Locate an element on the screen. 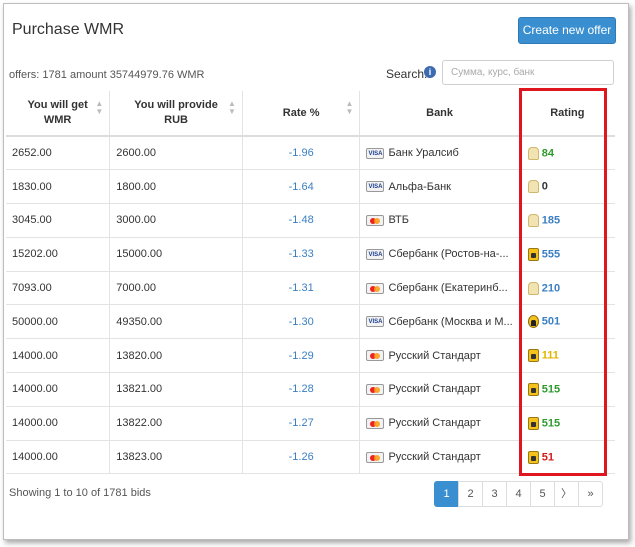  rating-score: 555 is located at coordinates (551, 254).